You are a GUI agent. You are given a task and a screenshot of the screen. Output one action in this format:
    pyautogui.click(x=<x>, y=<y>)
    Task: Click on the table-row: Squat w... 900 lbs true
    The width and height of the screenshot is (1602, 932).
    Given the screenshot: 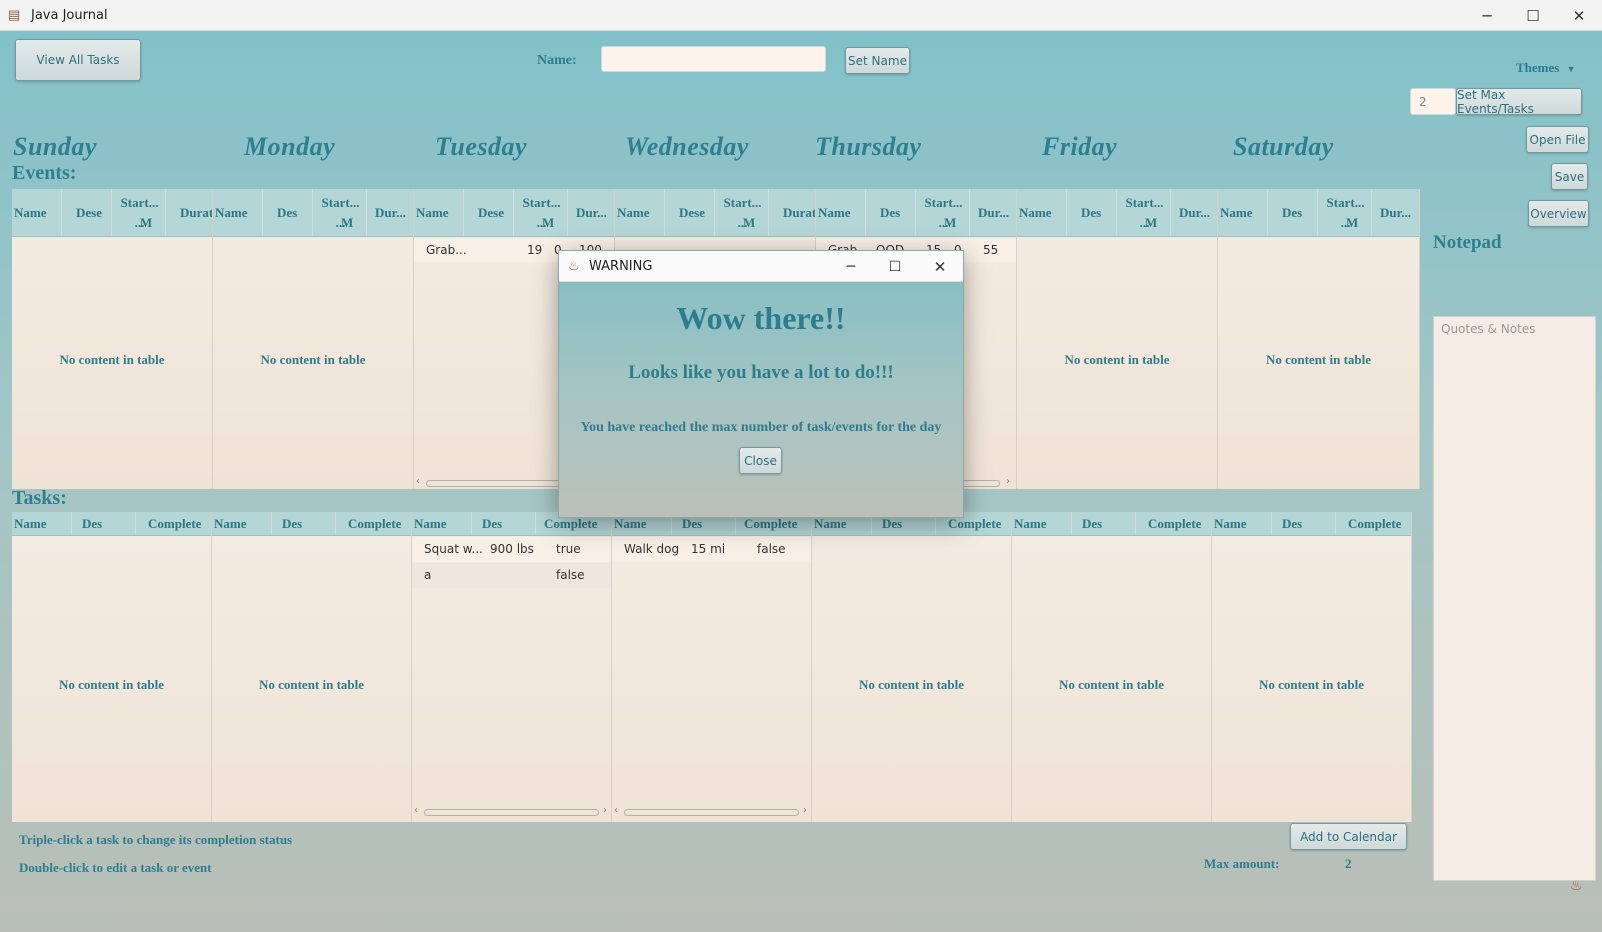 What is the action you would take?
    pyautogui.click(x=511, y=549)
    